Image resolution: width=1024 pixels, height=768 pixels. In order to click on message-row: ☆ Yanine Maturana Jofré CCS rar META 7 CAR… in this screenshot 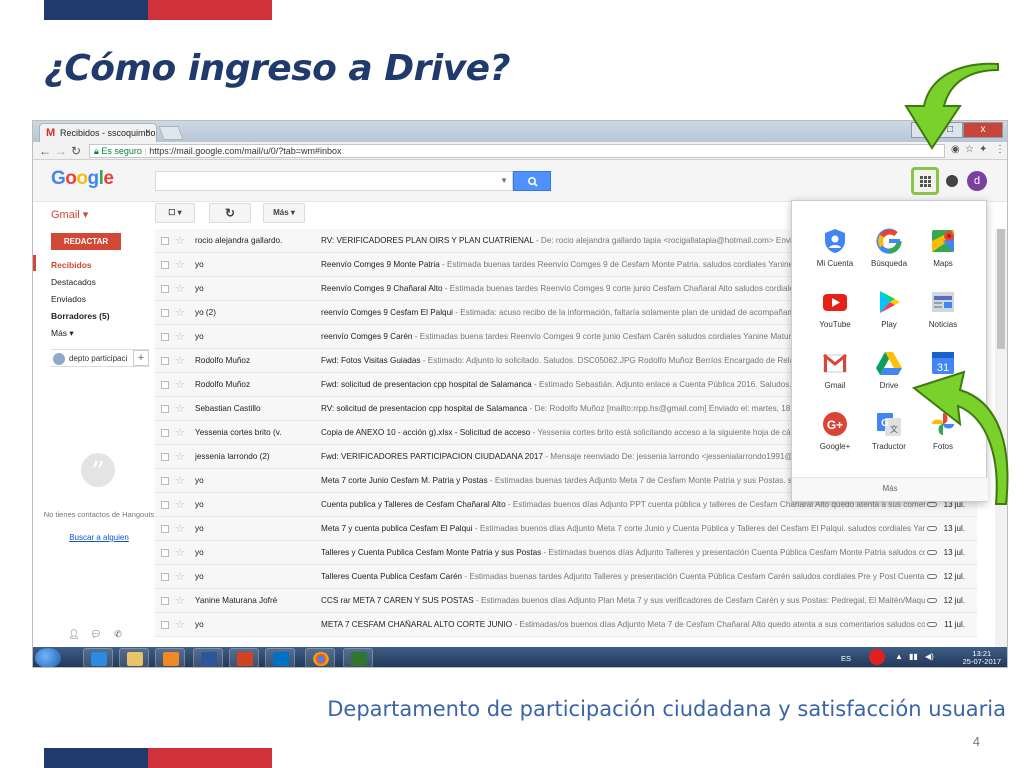, I will do `click(566, 601)`.